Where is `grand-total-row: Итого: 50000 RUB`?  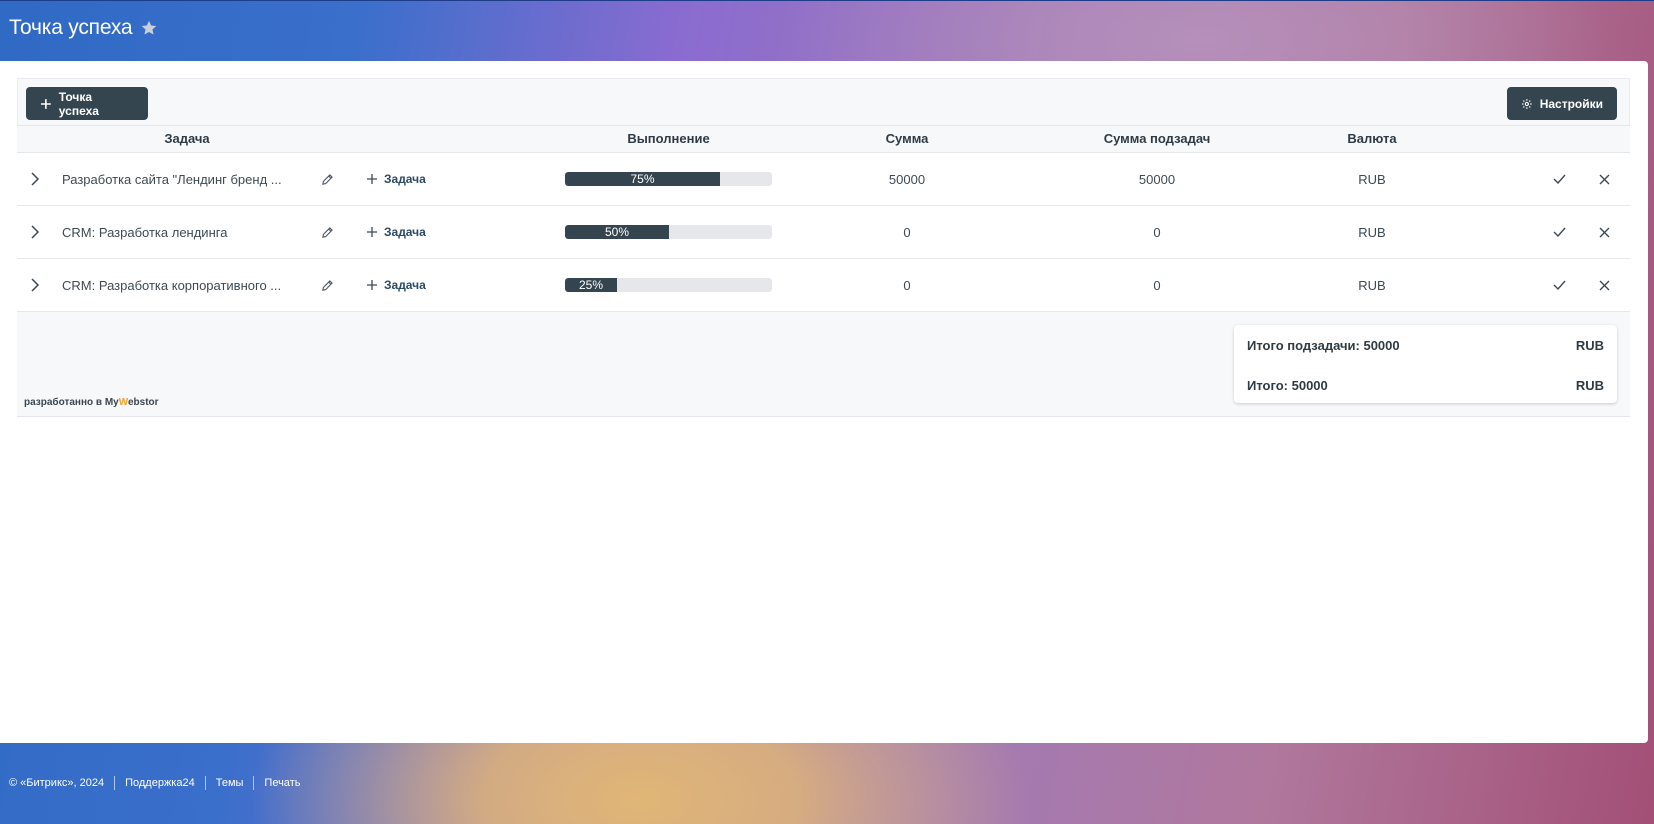
grand-total-row: Итого: 50000 RUB is located at coordinates (1425, 385).